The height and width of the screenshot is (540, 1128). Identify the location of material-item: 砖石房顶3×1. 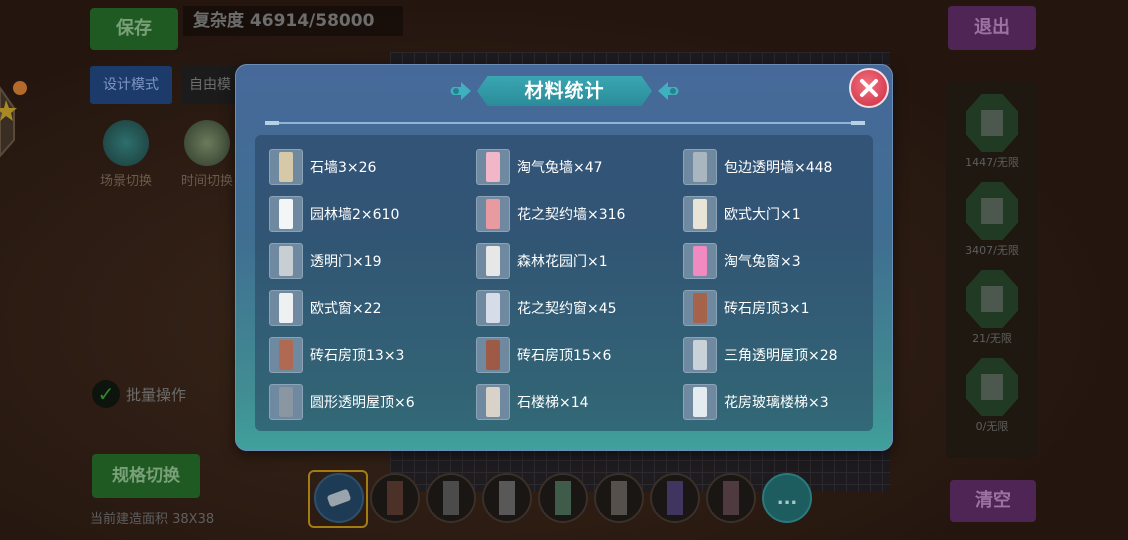
(776, 308).